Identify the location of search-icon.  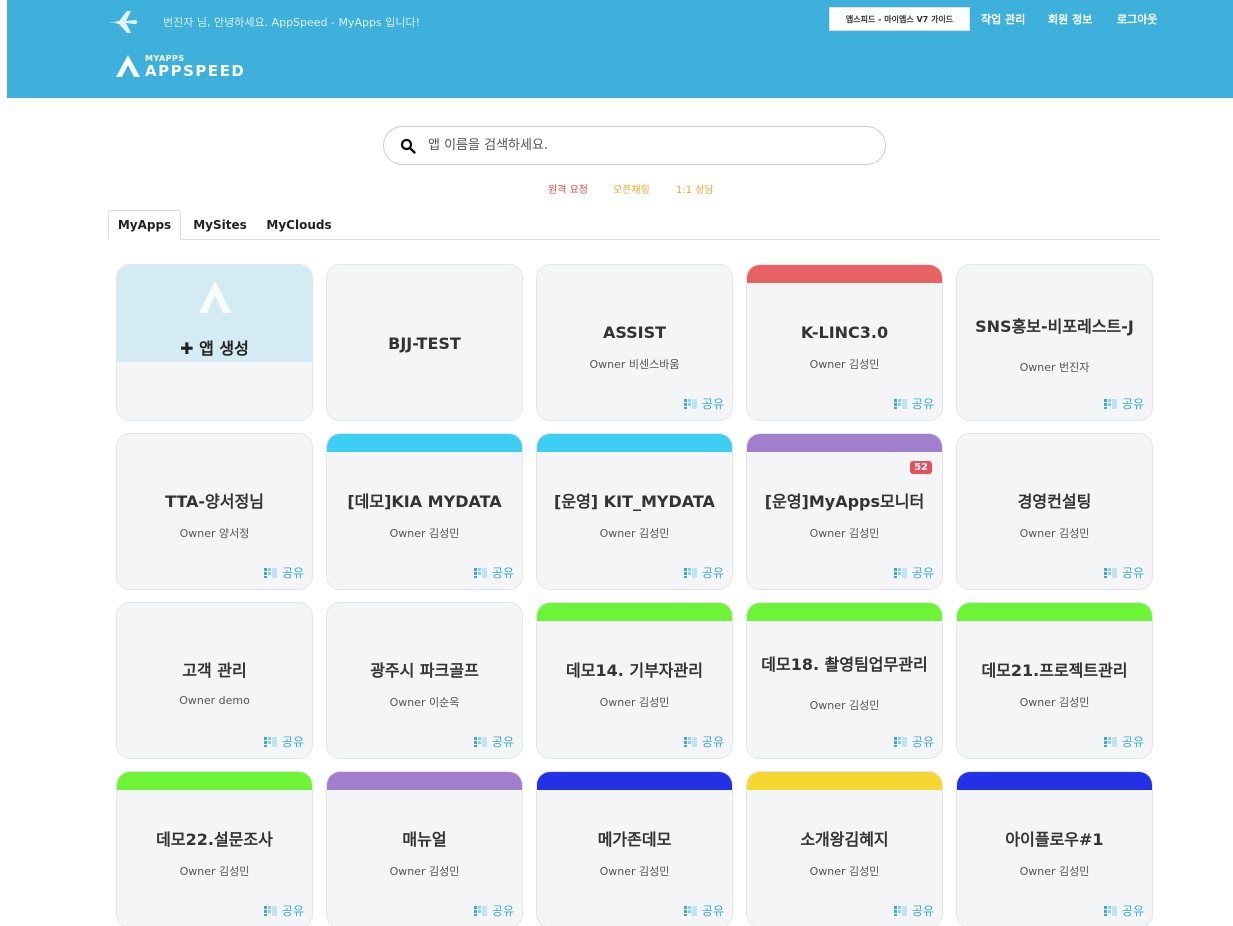
(408, 146).